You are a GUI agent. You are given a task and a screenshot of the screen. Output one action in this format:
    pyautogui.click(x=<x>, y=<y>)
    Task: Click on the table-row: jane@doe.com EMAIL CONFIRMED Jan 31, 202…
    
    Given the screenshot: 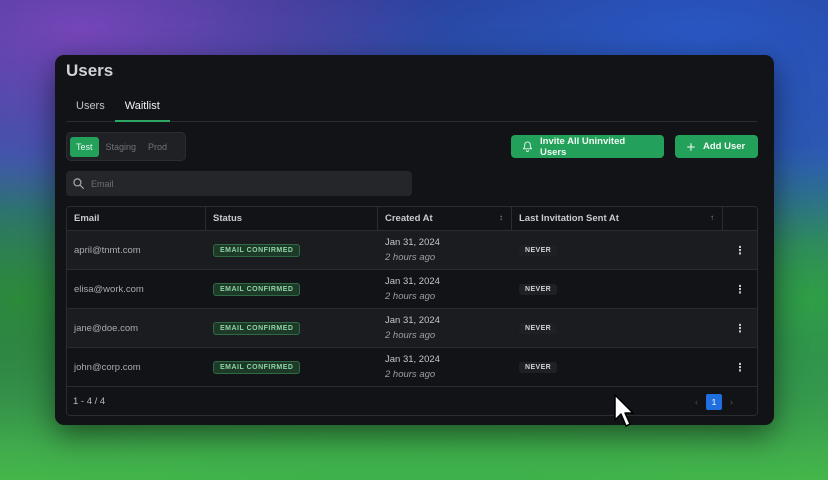 What is the action you would take?
    pyautogui.click(x=412, y=328)
    